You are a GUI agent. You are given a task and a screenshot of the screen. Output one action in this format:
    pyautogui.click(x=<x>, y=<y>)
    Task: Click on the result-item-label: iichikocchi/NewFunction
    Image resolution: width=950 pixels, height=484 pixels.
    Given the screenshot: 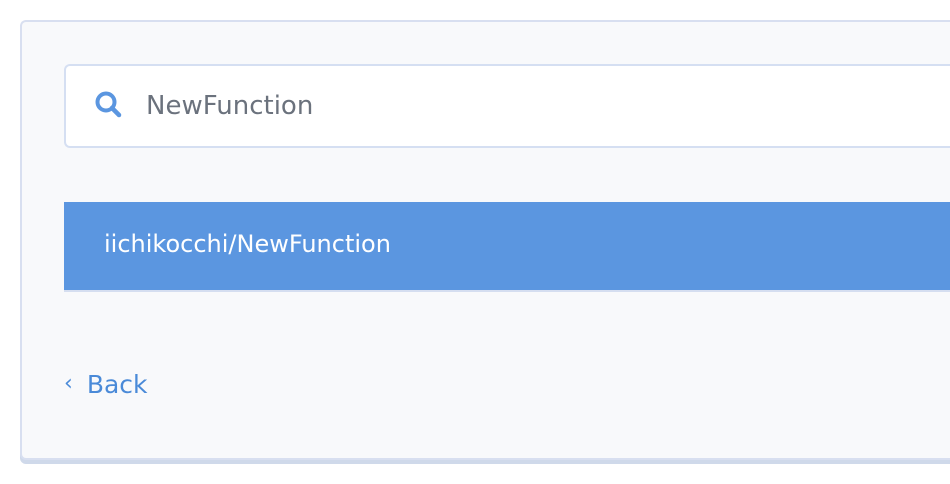 What is the action you would take?
    pyautogui.click(x=247, y=244)
    